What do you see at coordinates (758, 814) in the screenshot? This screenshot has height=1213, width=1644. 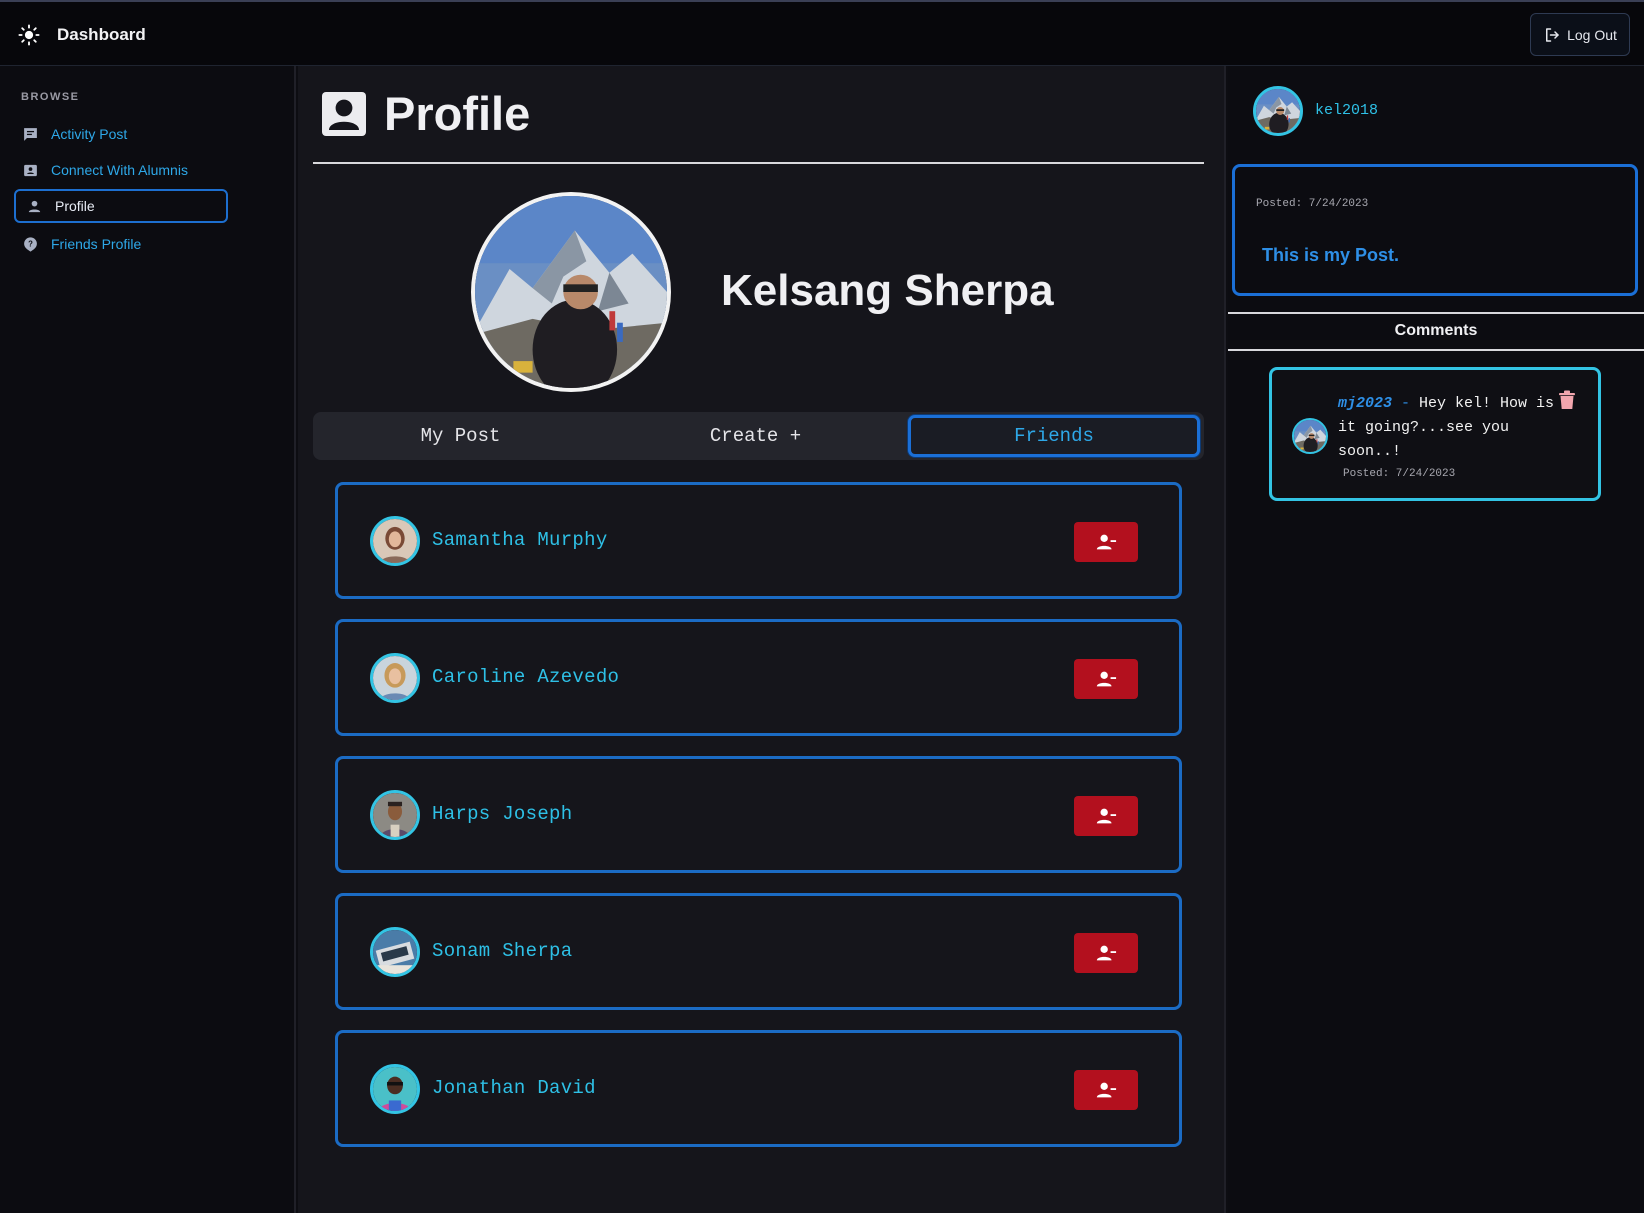 I see `friend-card: Harps Joseph` at bounding box center [758, 814].